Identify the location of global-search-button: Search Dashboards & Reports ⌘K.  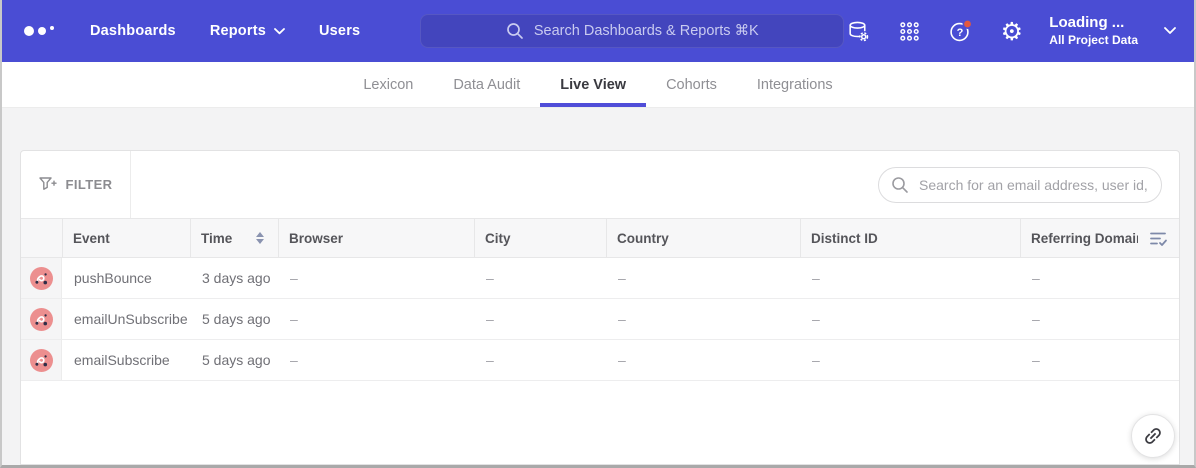
(632, 31).